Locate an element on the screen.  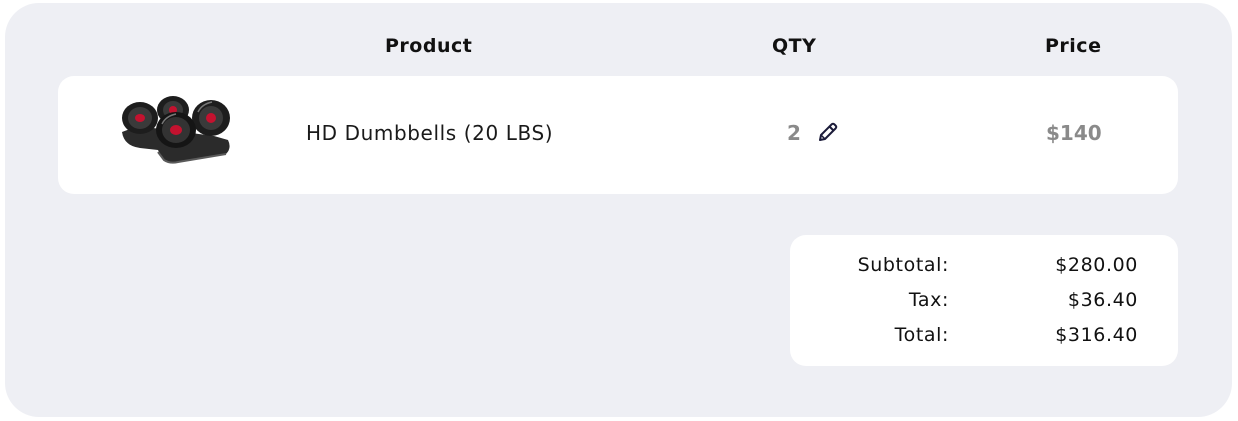
quantity-value: 2 is located at coordinates (794, 133).